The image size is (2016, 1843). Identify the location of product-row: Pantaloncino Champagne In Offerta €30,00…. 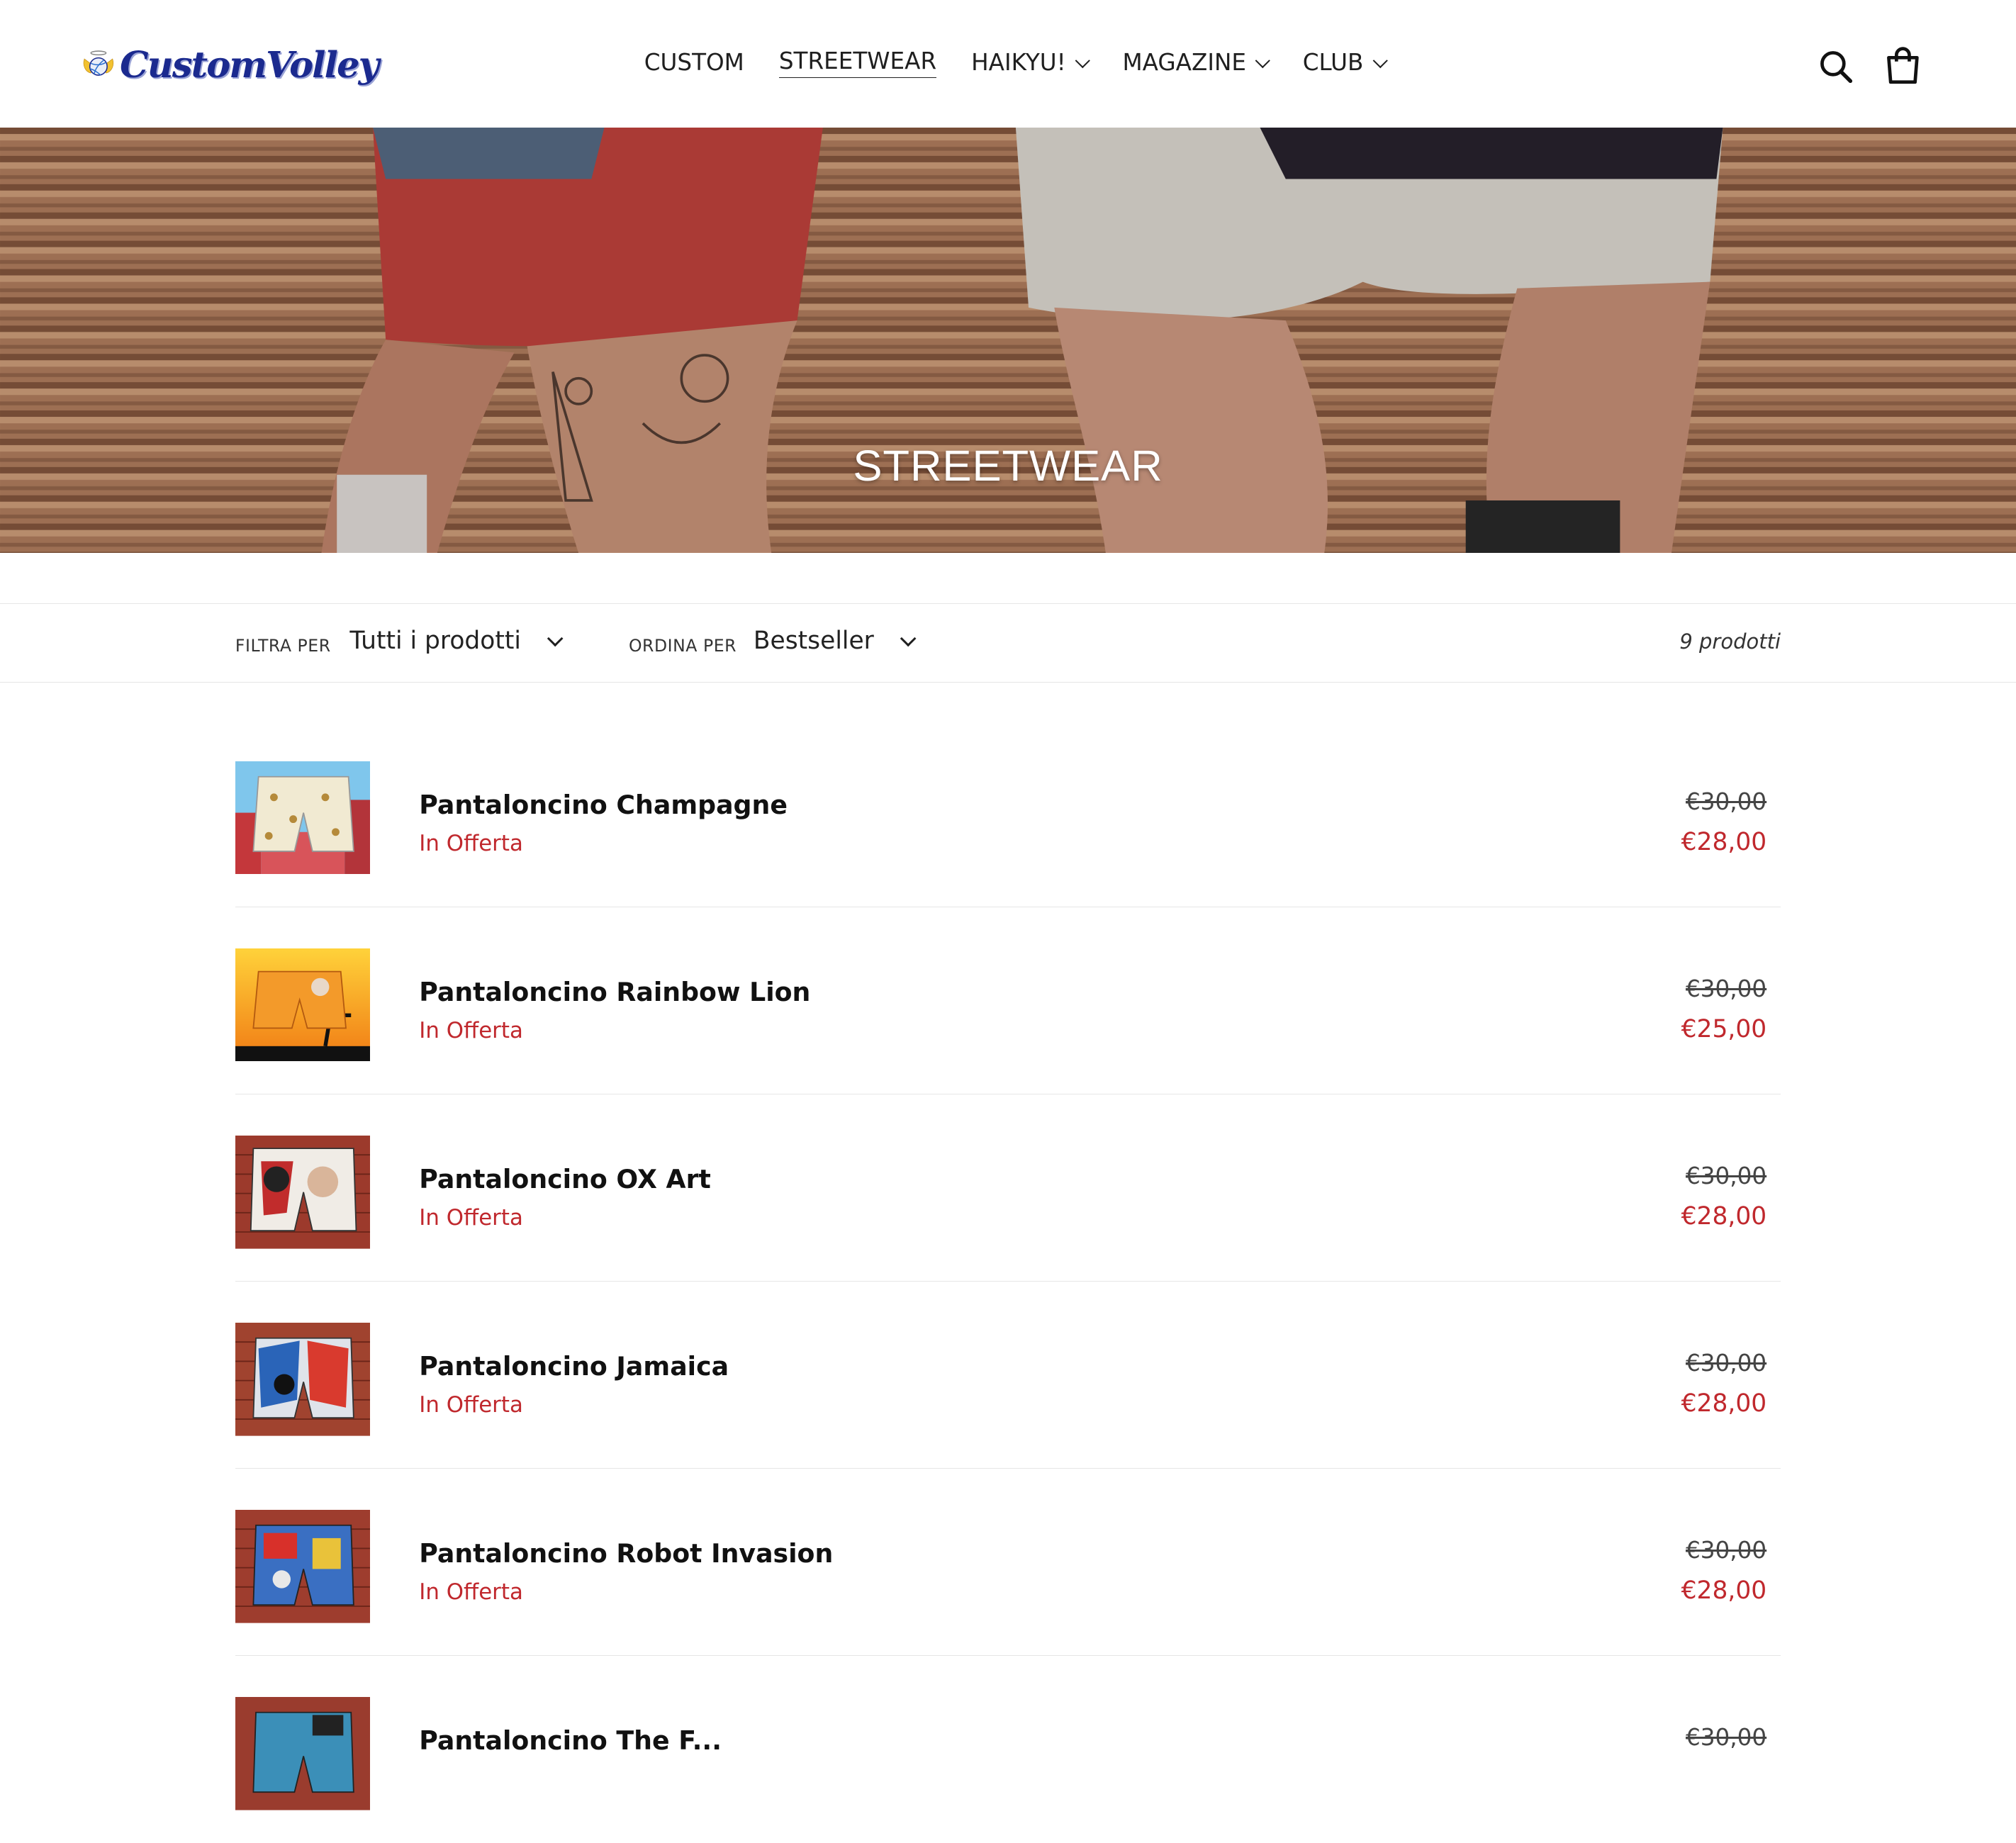
(1008, 813).